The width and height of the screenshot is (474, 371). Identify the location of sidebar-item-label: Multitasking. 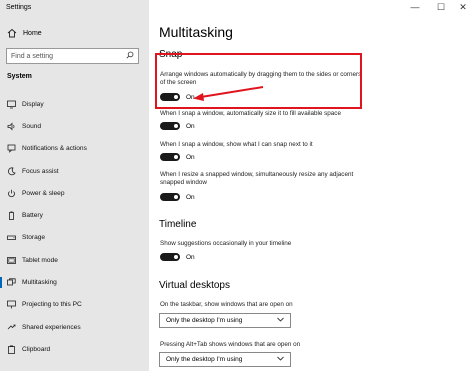
(39, 283).